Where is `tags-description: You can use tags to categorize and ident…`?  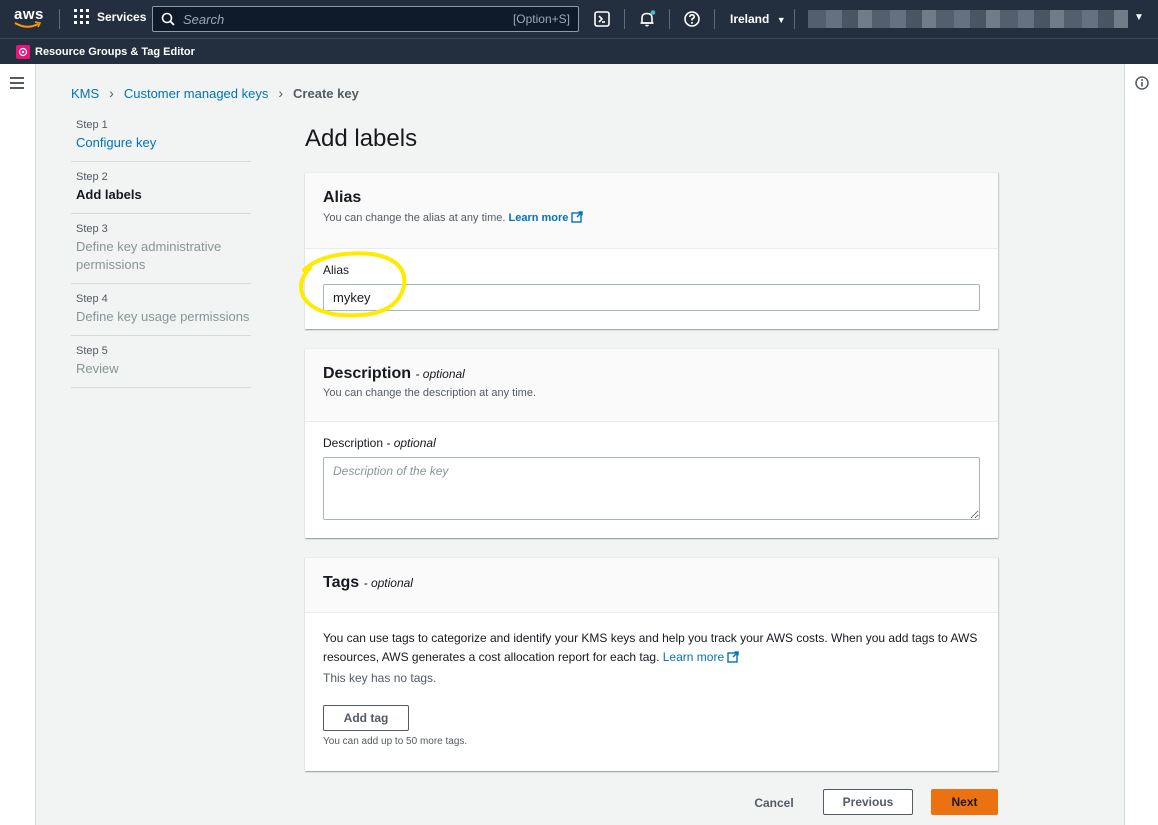
tags-description: You can use tags to categorize and ident… is located at coordinates (650, 647).